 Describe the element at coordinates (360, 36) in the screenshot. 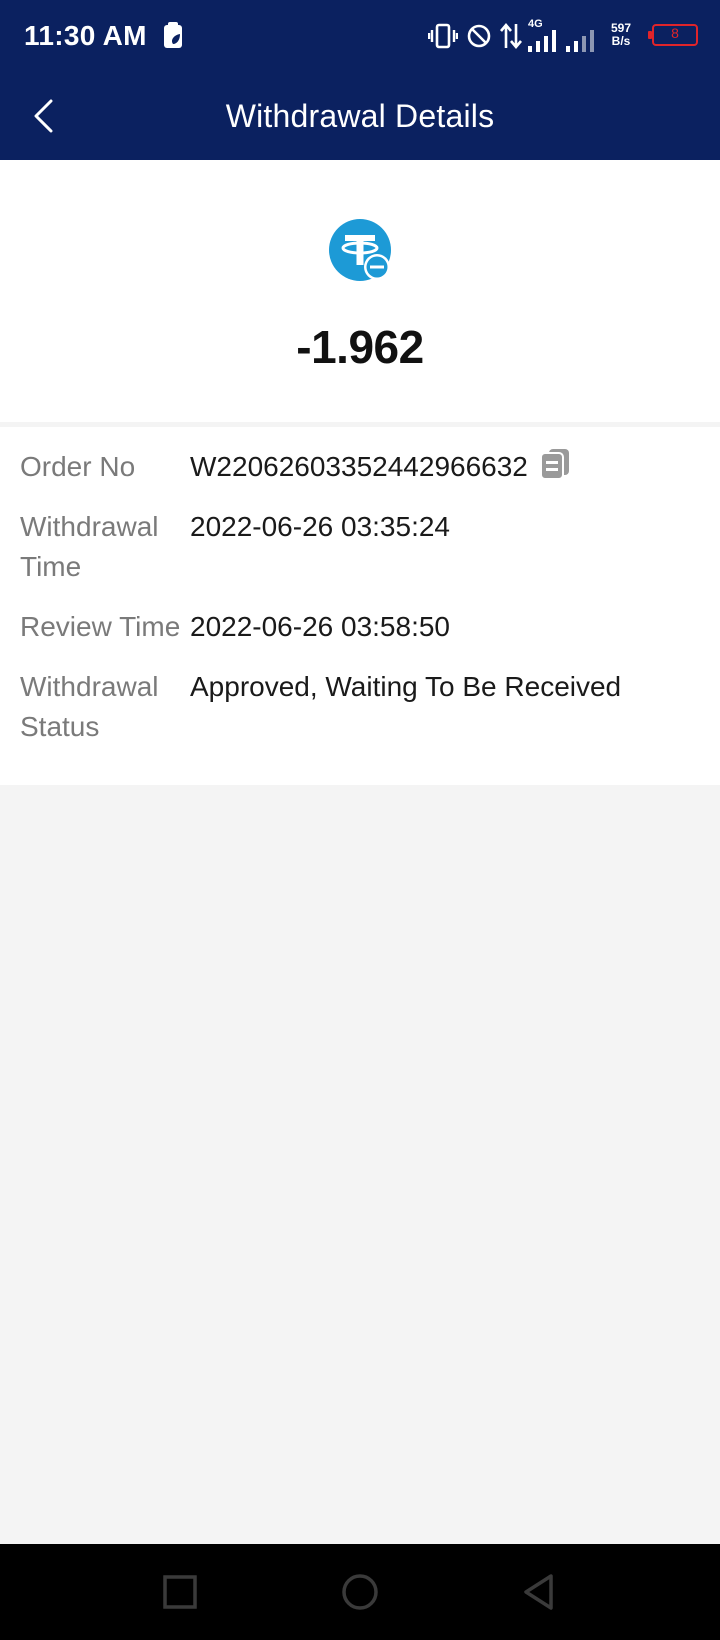

I see `status-bar: 11:30 AM 4G 597 B/s 8` at that location.